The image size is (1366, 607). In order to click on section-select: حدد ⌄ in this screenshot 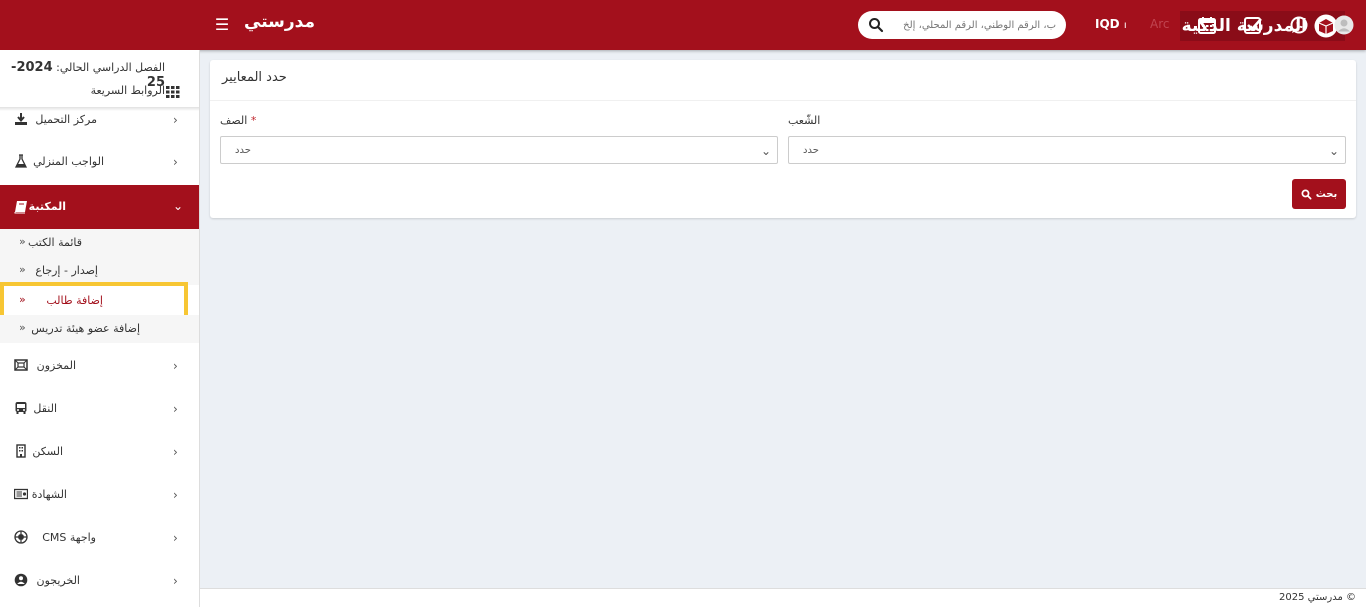, I will do `click(1067, 150)`.